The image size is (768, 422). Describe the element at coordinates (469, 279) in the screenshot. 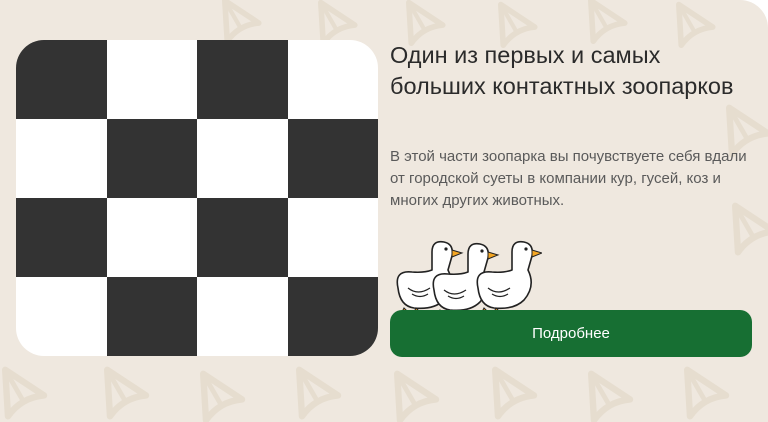

I see `geese-illustration-icon` at that location.